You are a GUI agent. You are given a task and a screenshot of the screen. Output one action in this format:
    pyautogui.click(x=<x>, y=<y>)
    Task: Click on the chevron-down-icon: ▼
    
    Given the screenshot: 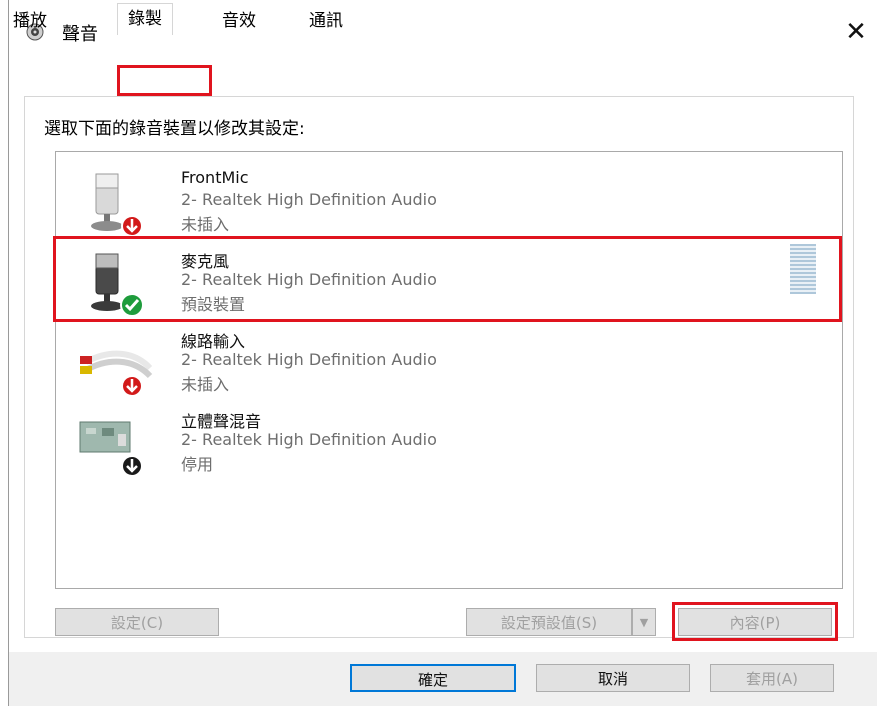 What is the action you would take?
    pyautogui.click(x=644, y=622)
    